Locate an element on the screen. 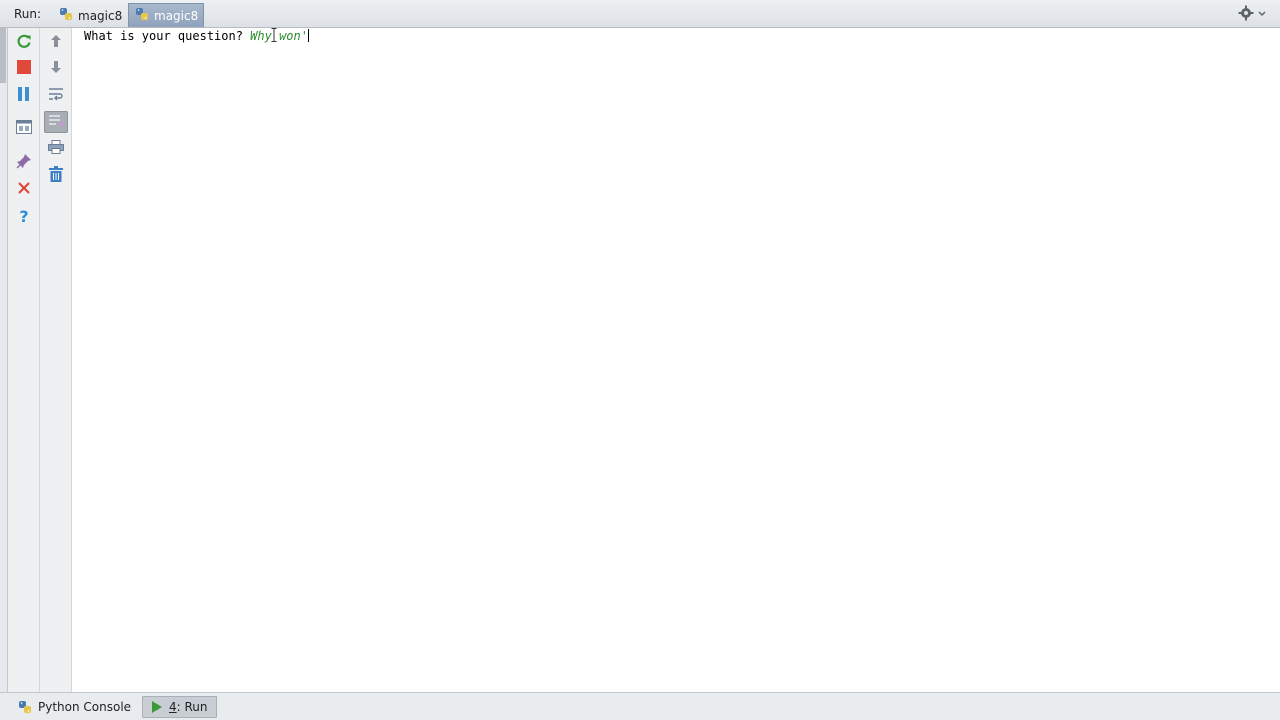 This screenshot has width=1280, height=720. pin-icon is located at coordinates (24, 162).